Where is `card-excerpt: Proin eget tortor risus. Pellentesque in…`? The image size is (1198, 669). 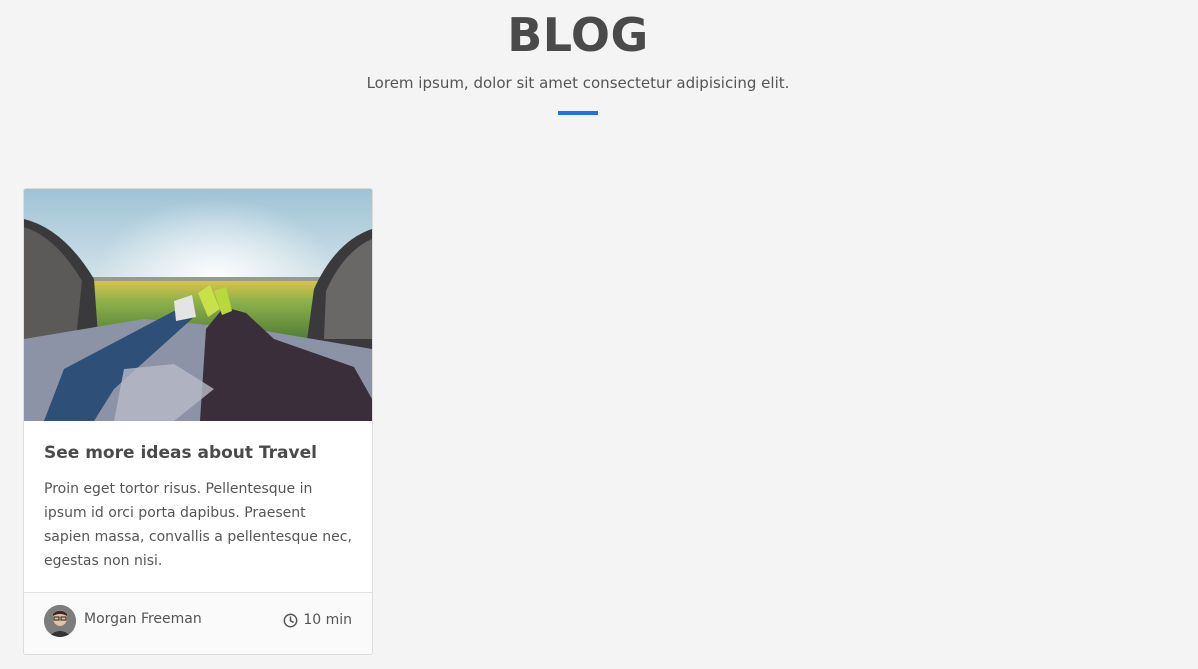 card-excerpt: Proin eget tortor risus. Pellentesque in… is located at coordinates (198, 525).